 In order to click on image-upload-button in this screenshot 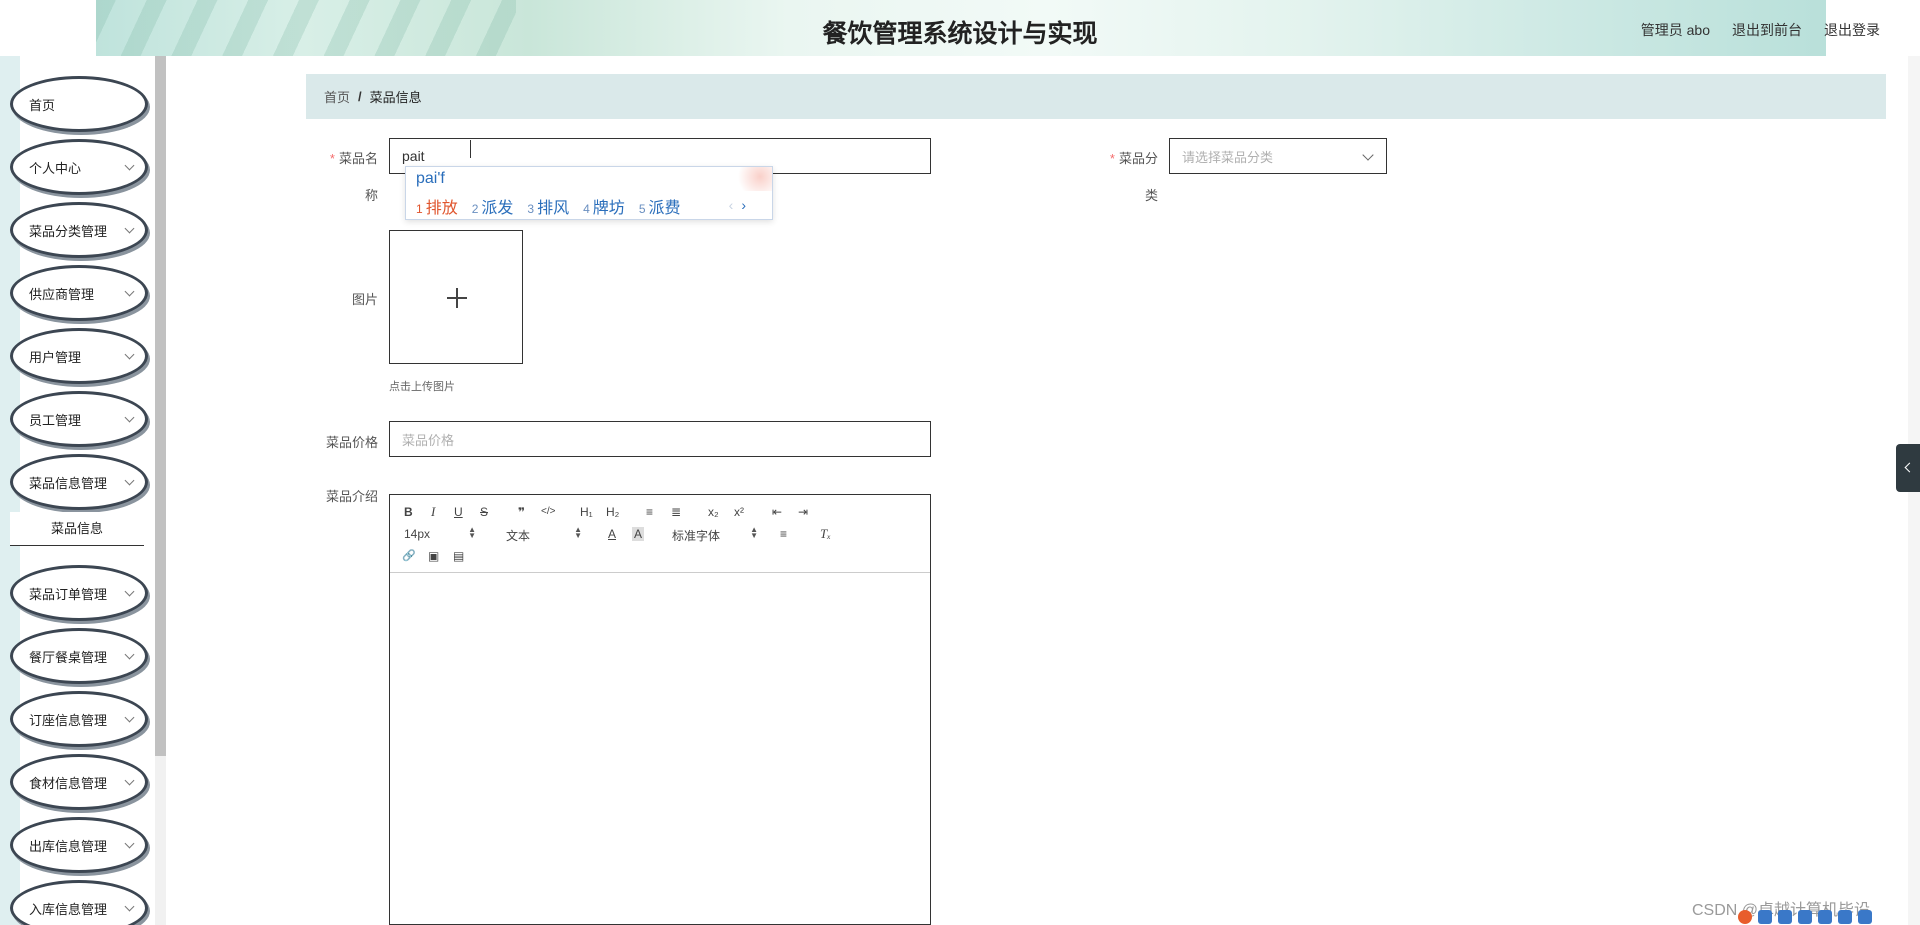, I will do `click(456, 297)`.